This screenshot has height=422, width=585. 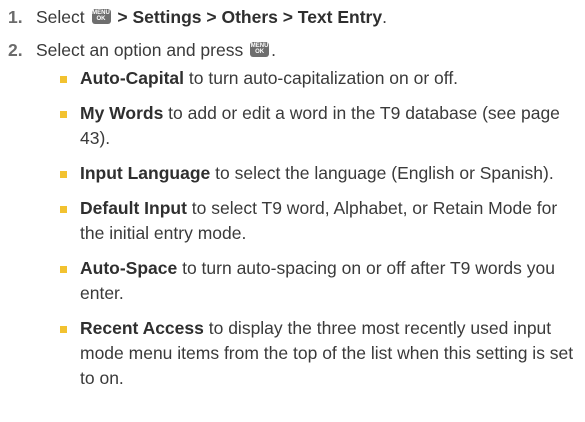 What do you see at coordinates (129, 268) in the screenshot?
I see `option-term: Auto-Space` at bounding box center [129, 268].